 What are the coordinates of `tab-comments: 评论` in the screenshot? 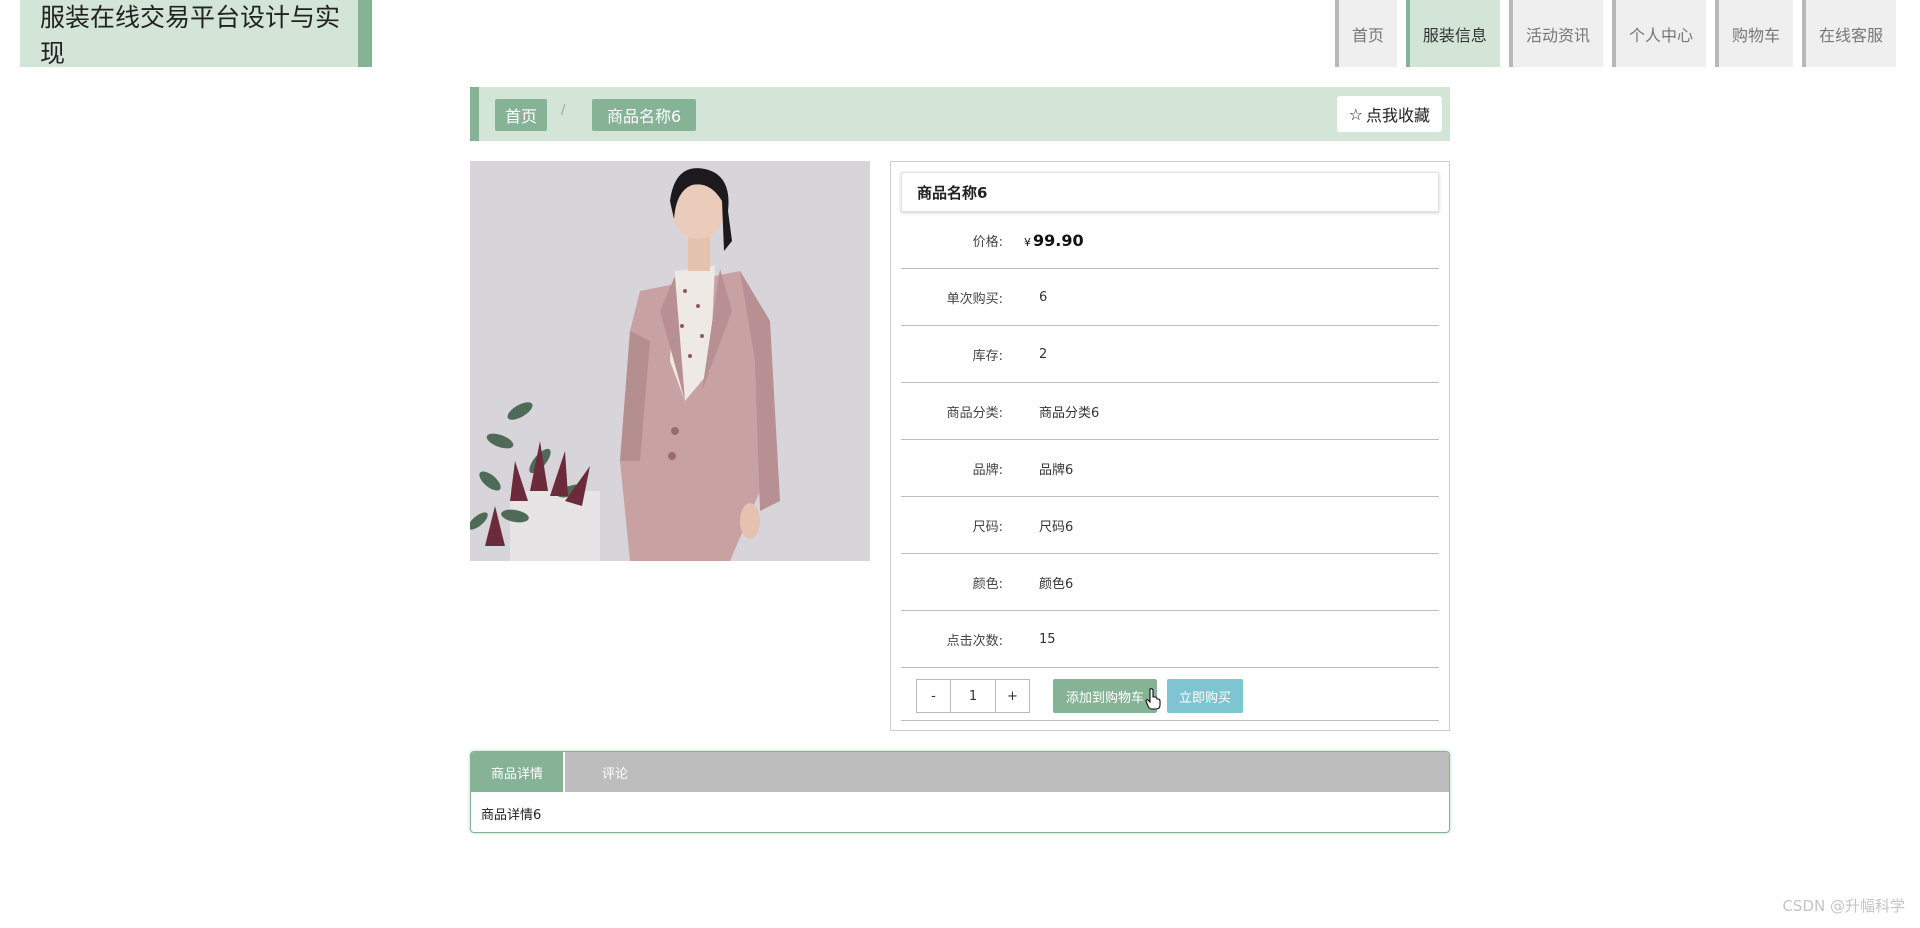 It's located at (615, 772).